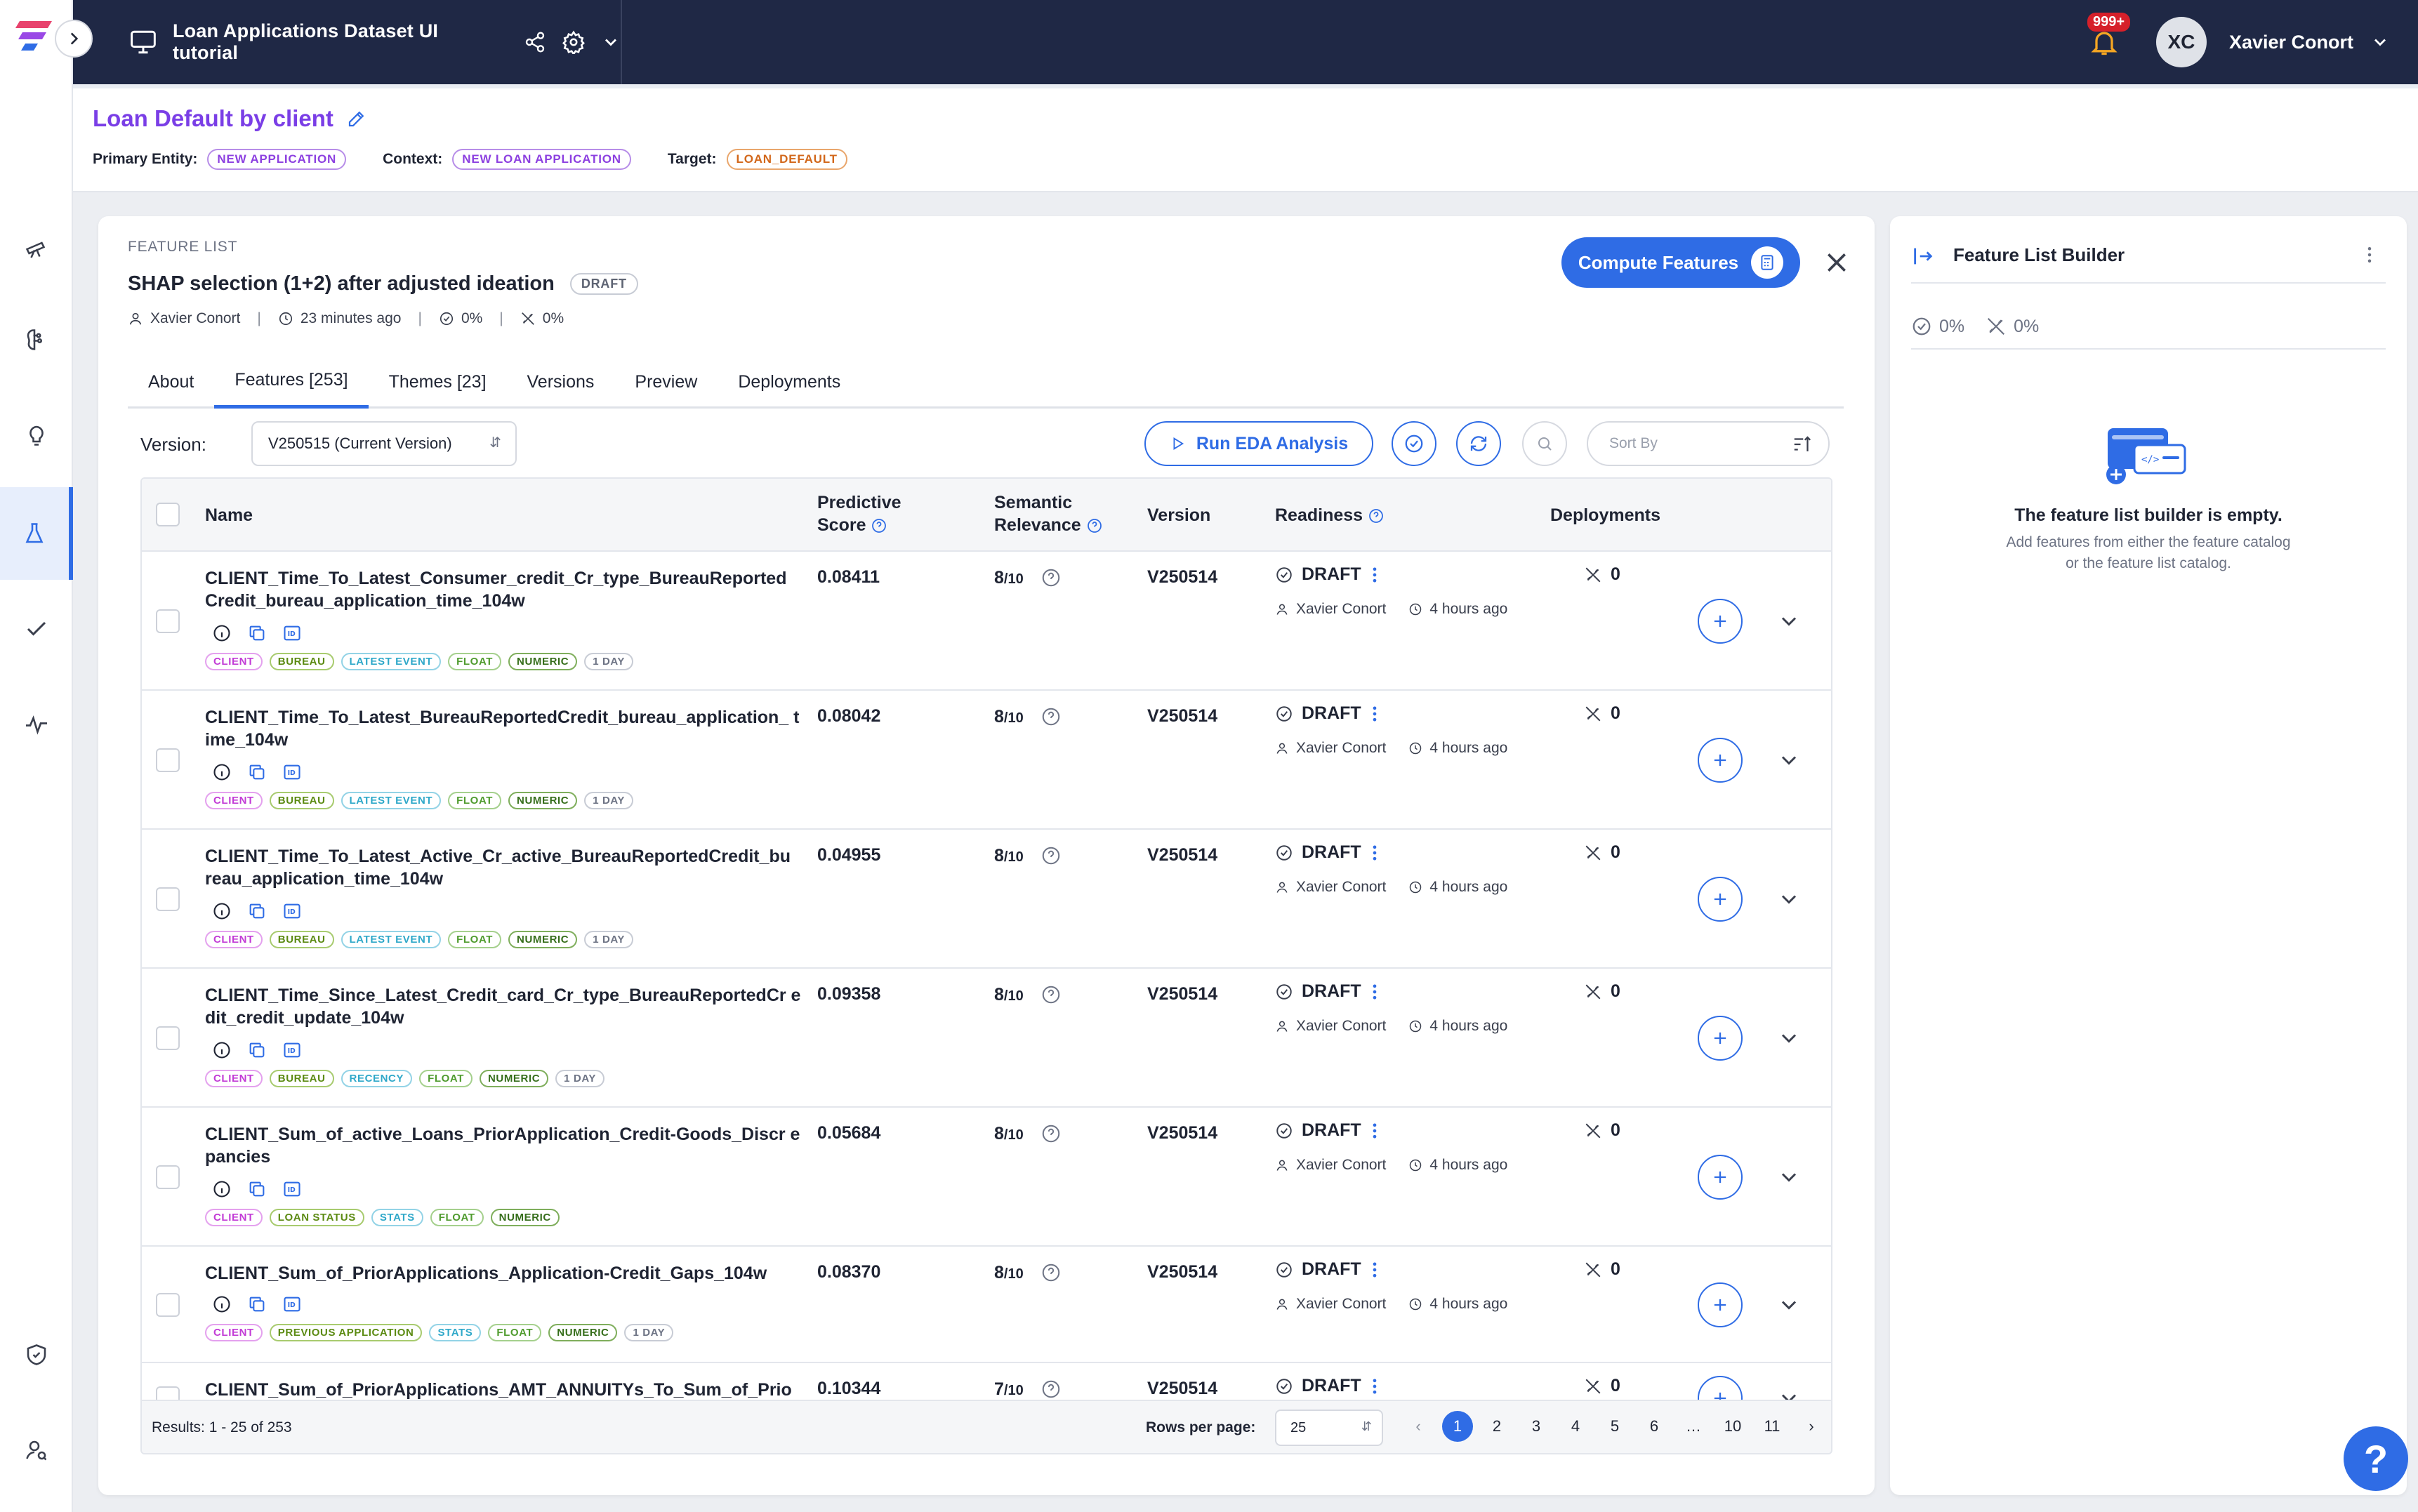  Describe the element at coordinates (36, 247) in the screenshot. I see `rail-telescope-icon` at that location.